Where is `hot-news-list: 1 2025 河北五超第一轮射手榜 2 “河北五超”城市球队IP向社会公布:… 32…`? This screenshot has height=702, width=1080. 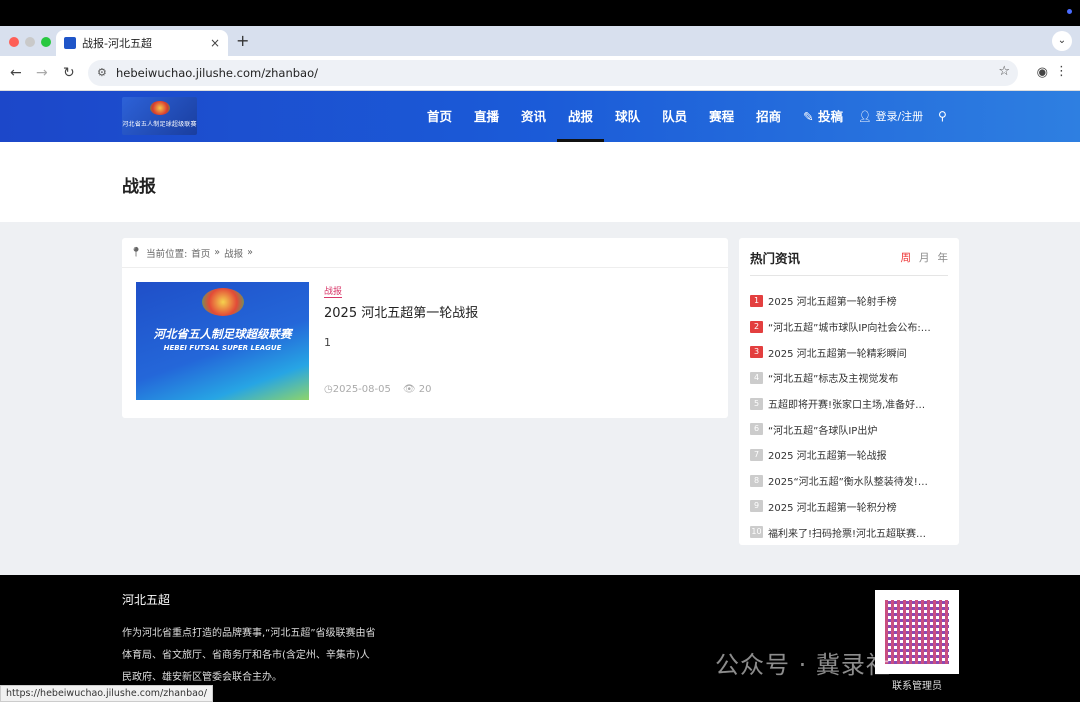 hot-news-list: 1 2025 河北五超第一轮射手榜 2 “河北五超”城市球队IP向社会公布:… 32… is located at coordinates (849, 416).